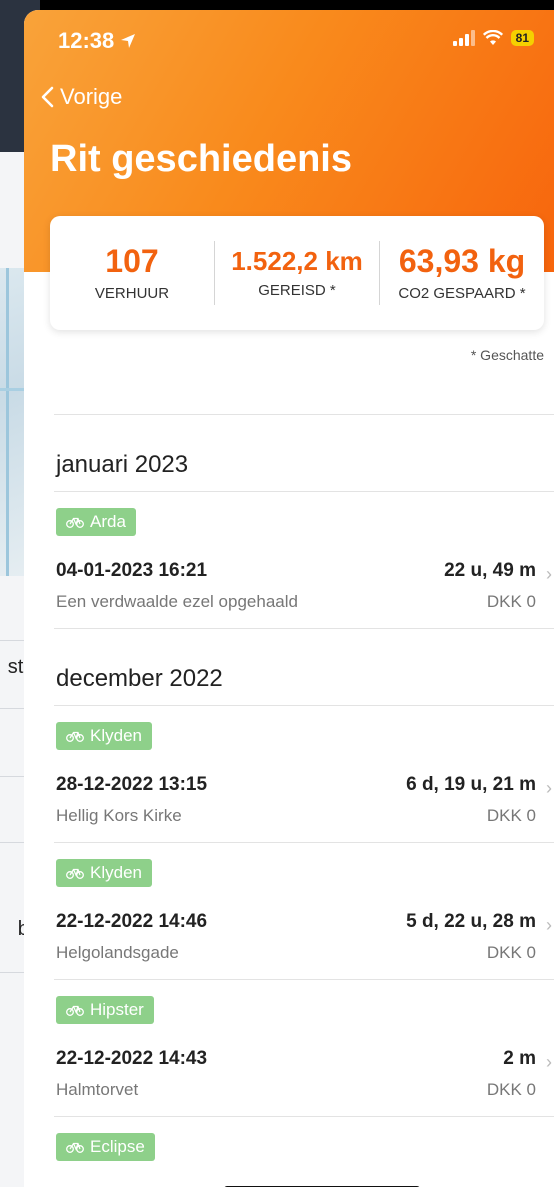 The width and height of the screenshot is (554, 1187). What do you see at coordinates (108, 521) in the screenshot?
I see `bike-name: Arda` at bounding box center [108, 521].